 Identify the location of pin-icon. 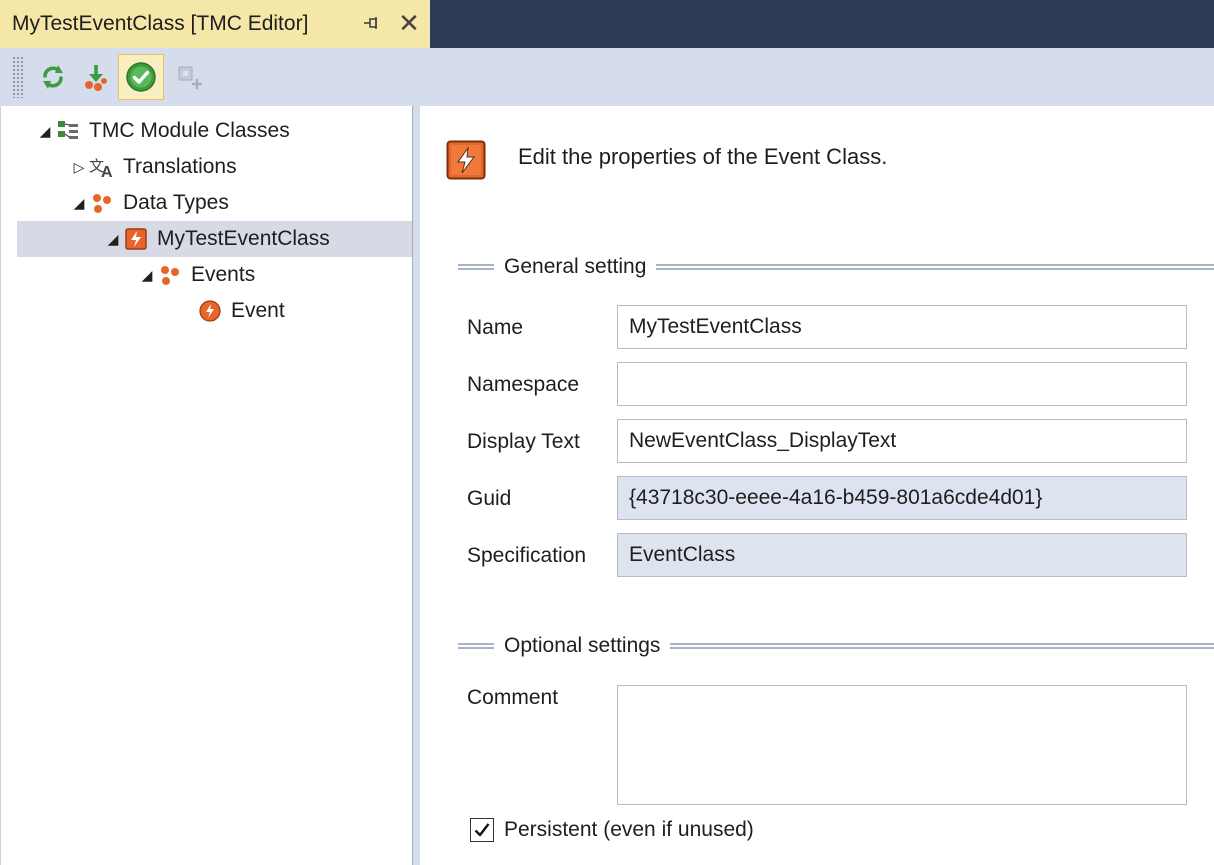
(371, 23).